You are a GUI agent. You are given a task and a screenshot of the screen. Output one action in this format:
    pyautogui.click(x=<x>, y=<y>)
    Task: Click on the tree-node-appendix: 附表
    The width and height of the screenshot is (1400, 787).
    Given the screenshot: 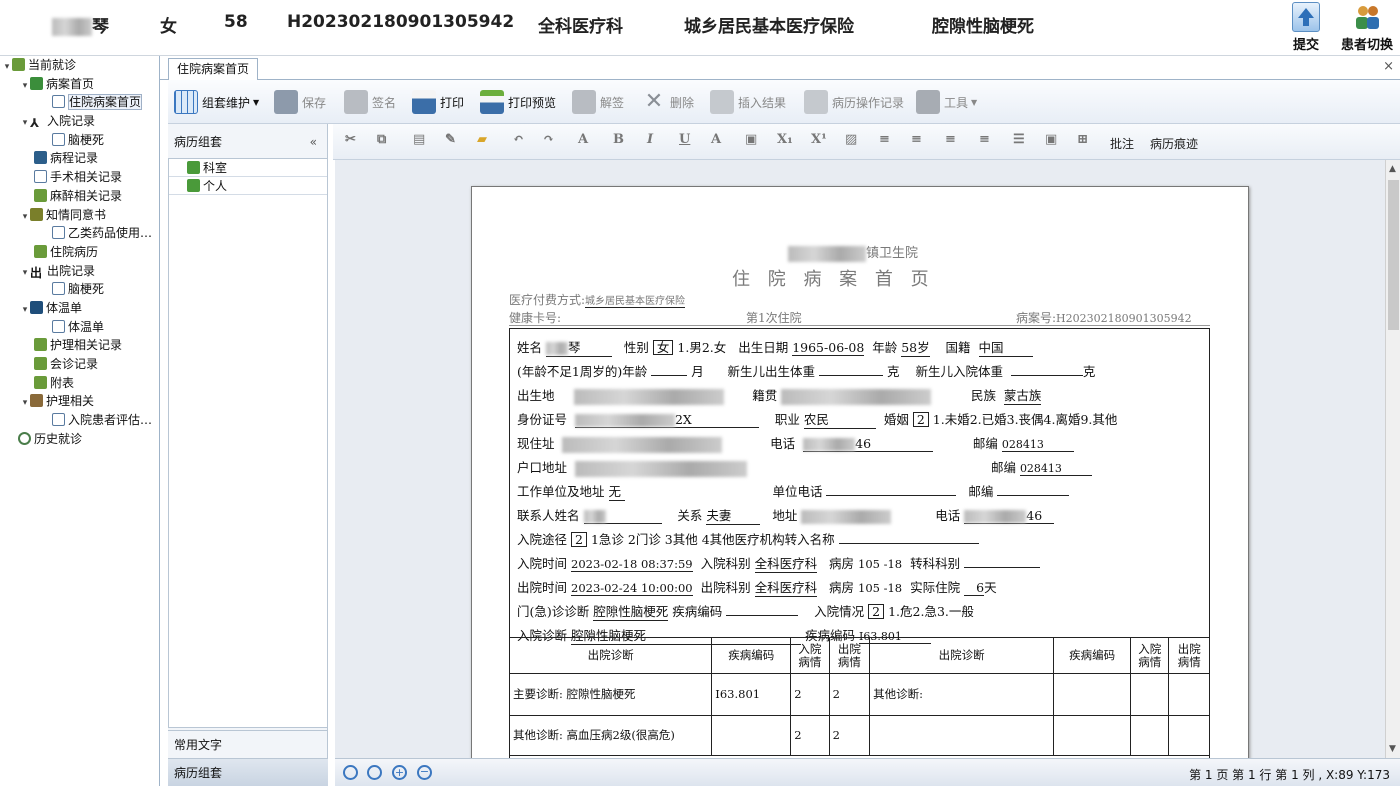 What is the action you would take?
    pyautogui.click(x=79, y=383)
    